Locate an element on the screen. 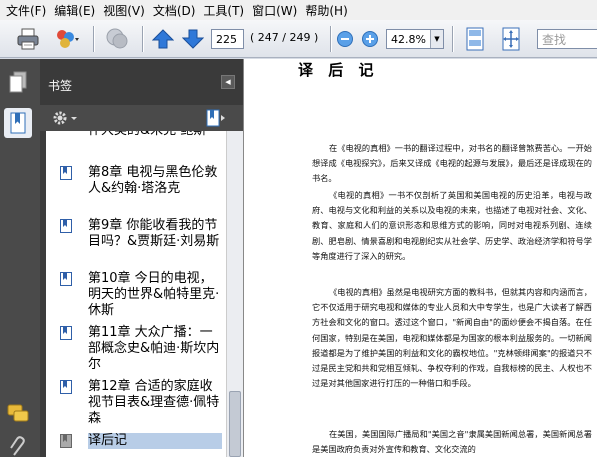  zoom-level-value: 42.8% is located at coordinates (408, 39).